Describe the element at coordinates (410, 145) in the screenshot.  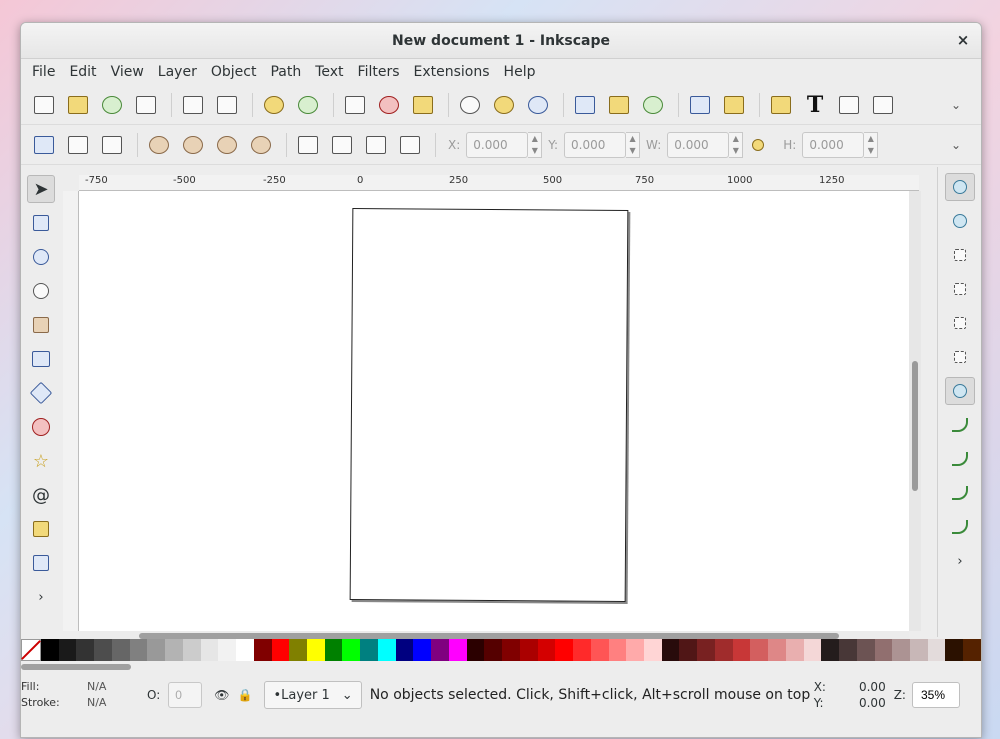
I see `lower-to-bottom-button` at that location.